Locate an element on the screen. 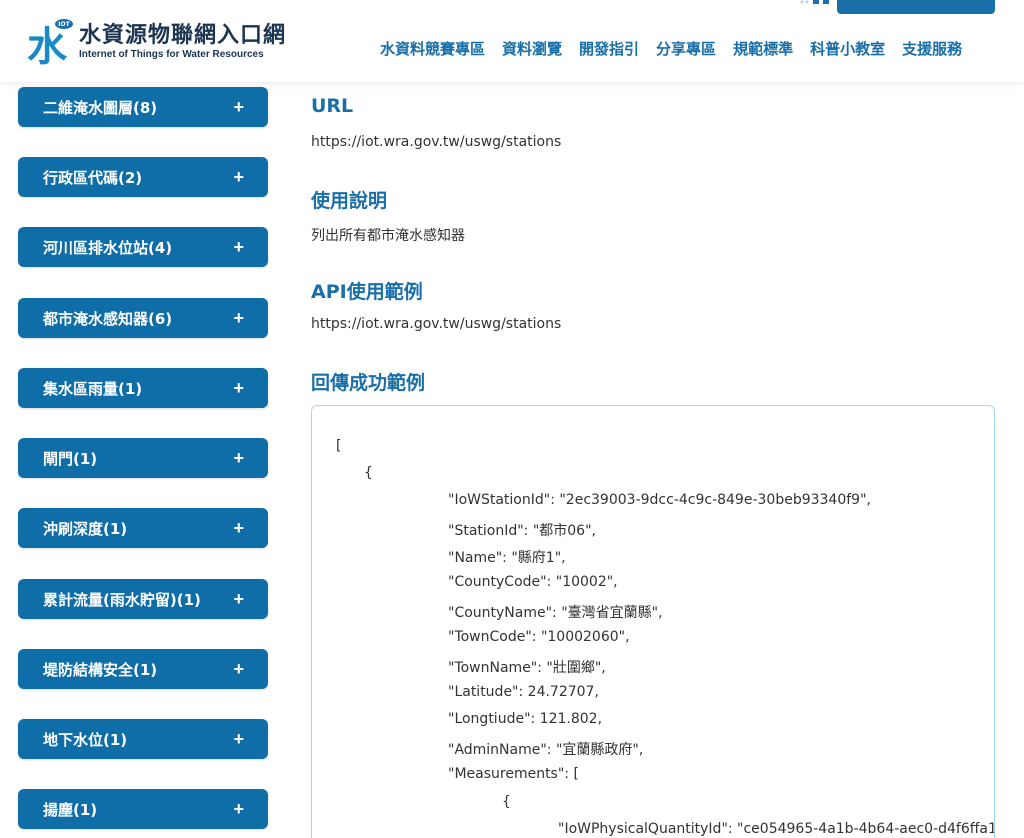 The width and height of the screenshot is (1024, 838). sidebar-item-river-drainage: 河川區排水位站(4) + is located at coordinates (143, 247).